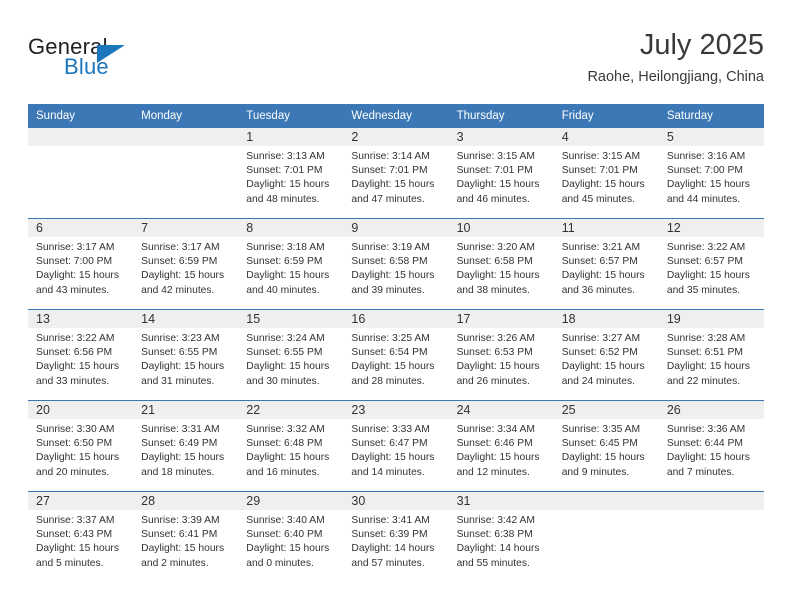  What do you see at coordinates (389, 353) in the screenshot?
I see `sunset-text: Sunset: 6:54 PM` at bounding box center [389, 353].